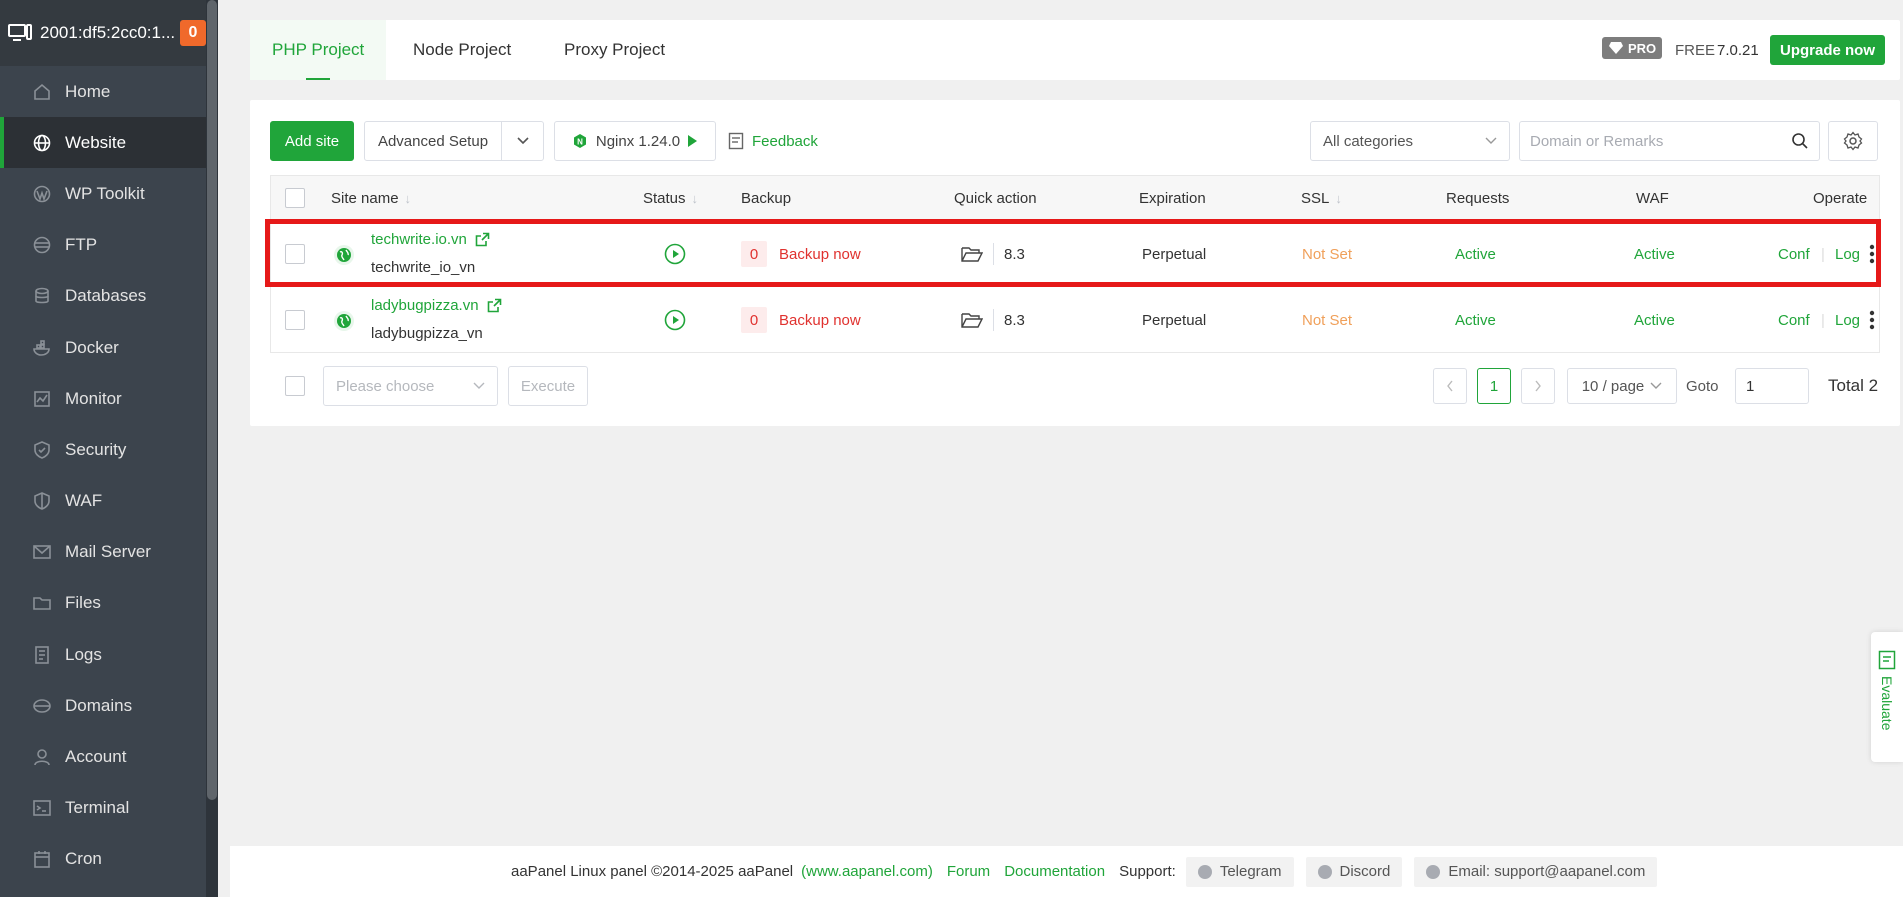  Describe the element at coordinates (1622, 386) in the screenshot. I see `page-size-select: 10 / page` at that location.